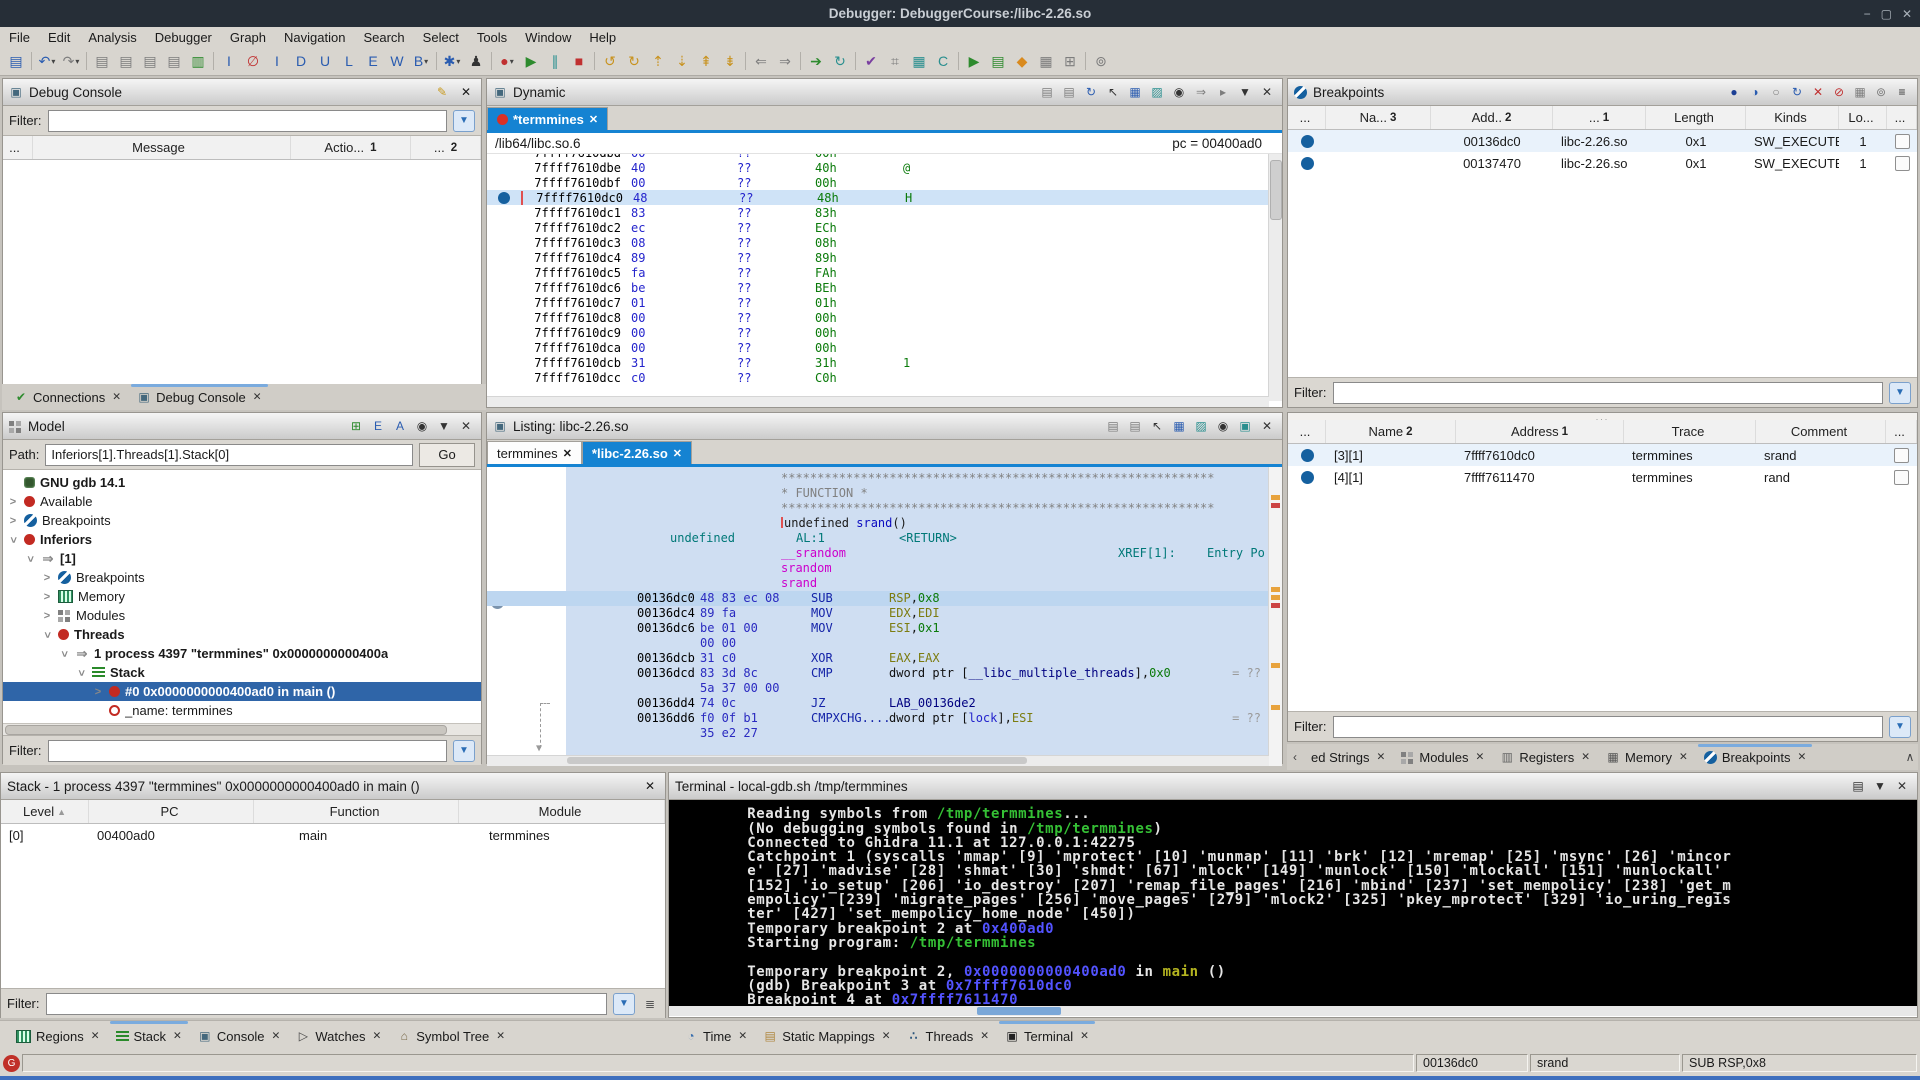 The height and width of the screenshot is (1080, 1920). What do you see at coordinates (884, 257) in the screenshot?
I see `memory-row: 7ffff7610dc4 89 ?? 89h` at bounding box center [884, 257].